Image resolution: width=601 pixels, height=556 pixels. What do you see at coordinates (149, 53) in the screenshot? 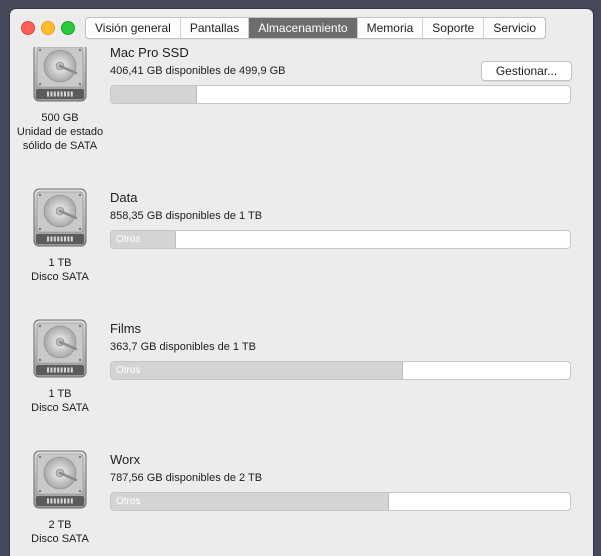
I see `disk-name: Mac Pro SSD` at bounding box center [149, 53].